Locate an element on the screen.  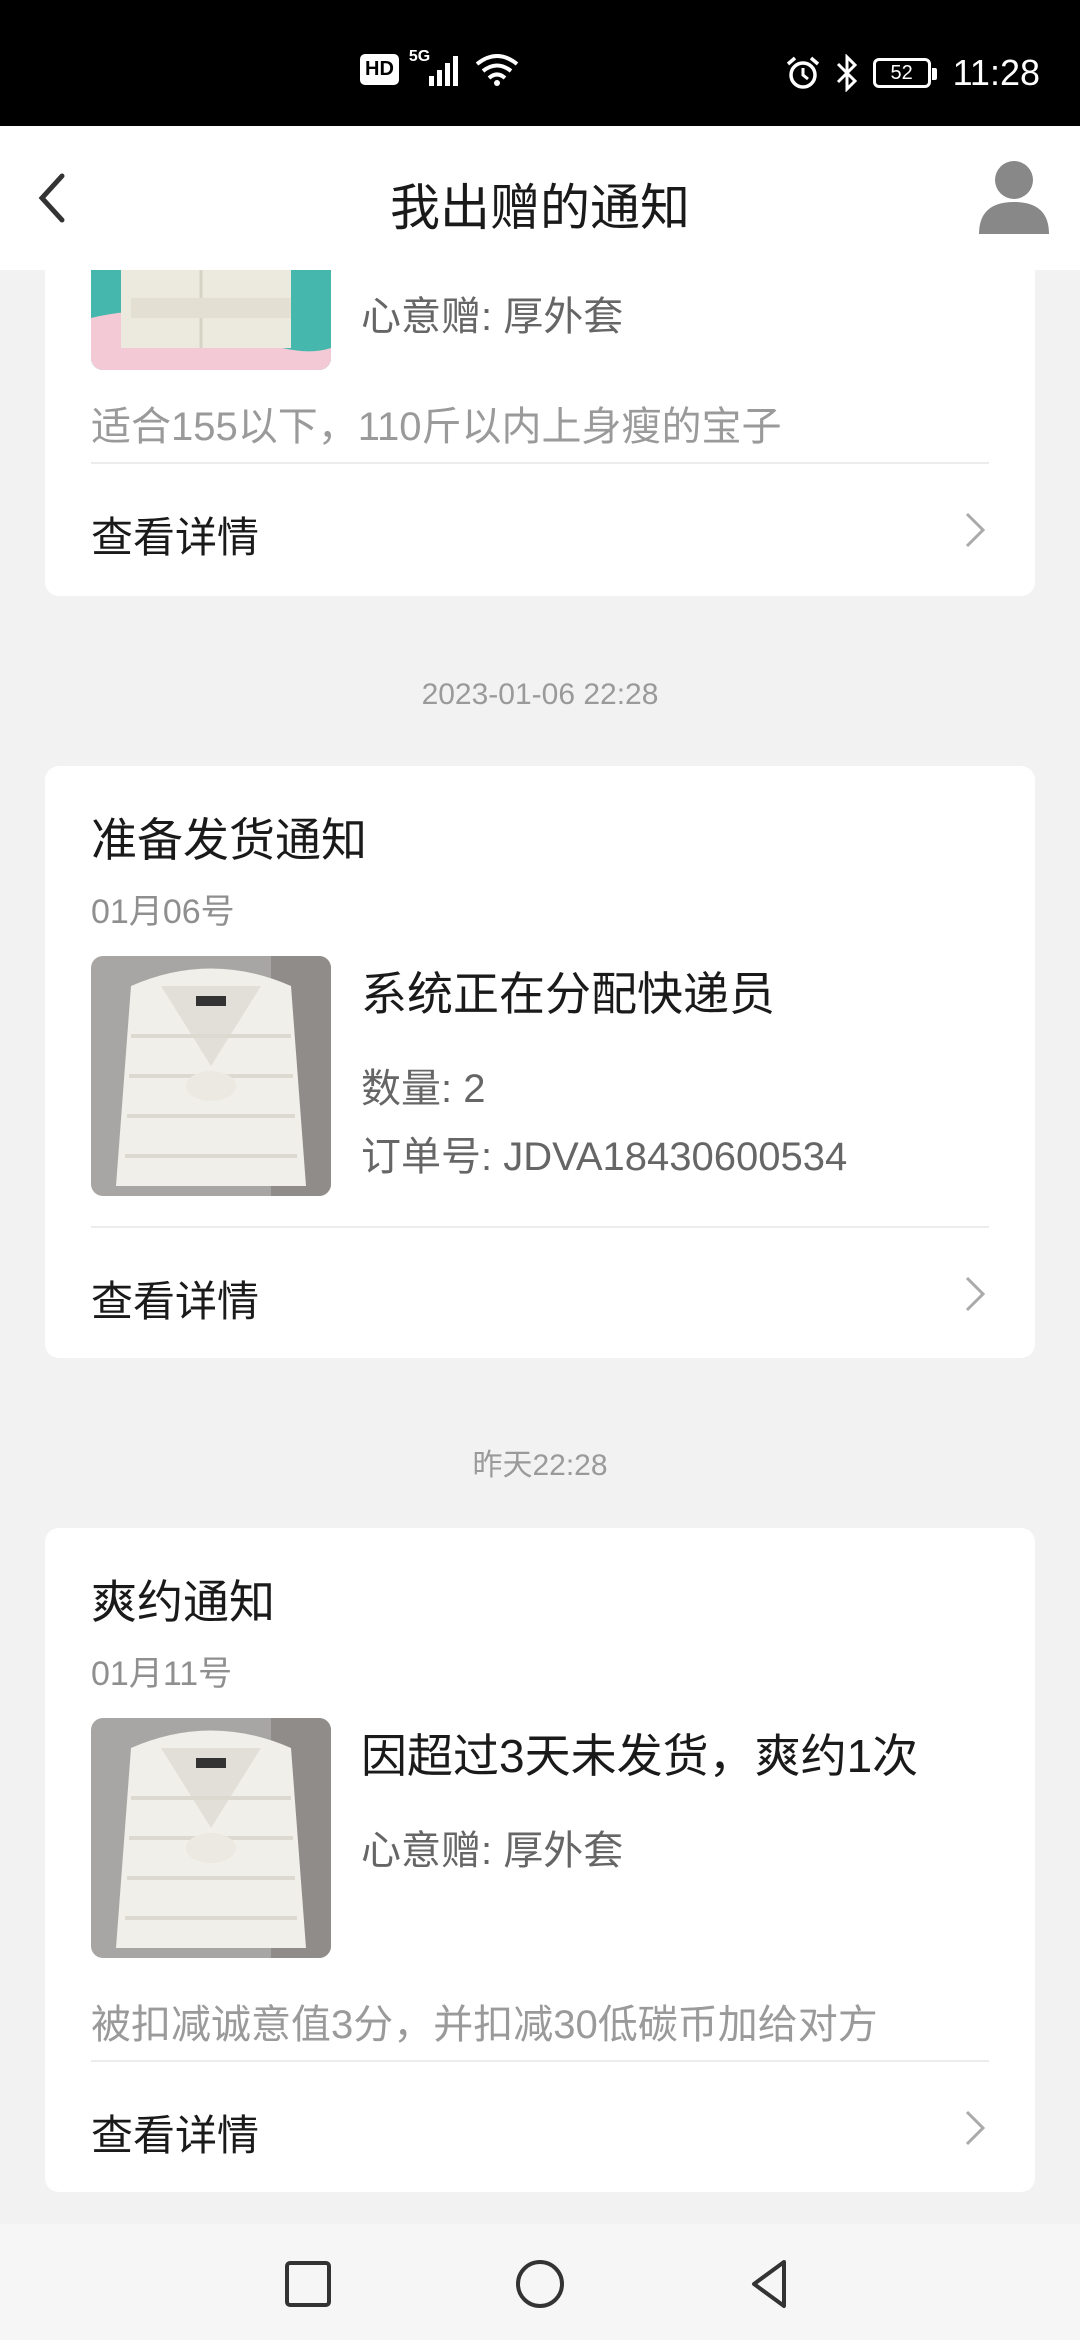
alarm-icon is located at coordinates (802, 72).